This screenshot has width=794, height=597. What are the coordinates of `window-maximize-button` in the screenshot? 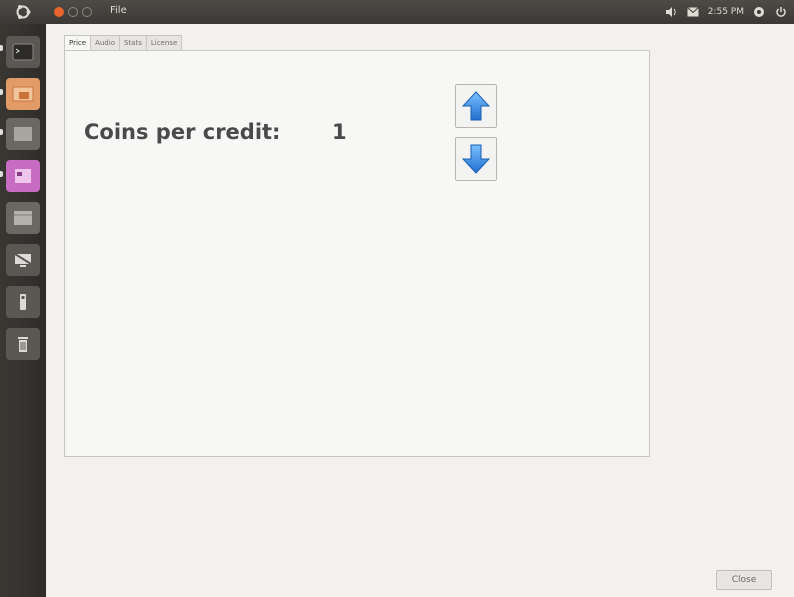 It's located at (87, 12).